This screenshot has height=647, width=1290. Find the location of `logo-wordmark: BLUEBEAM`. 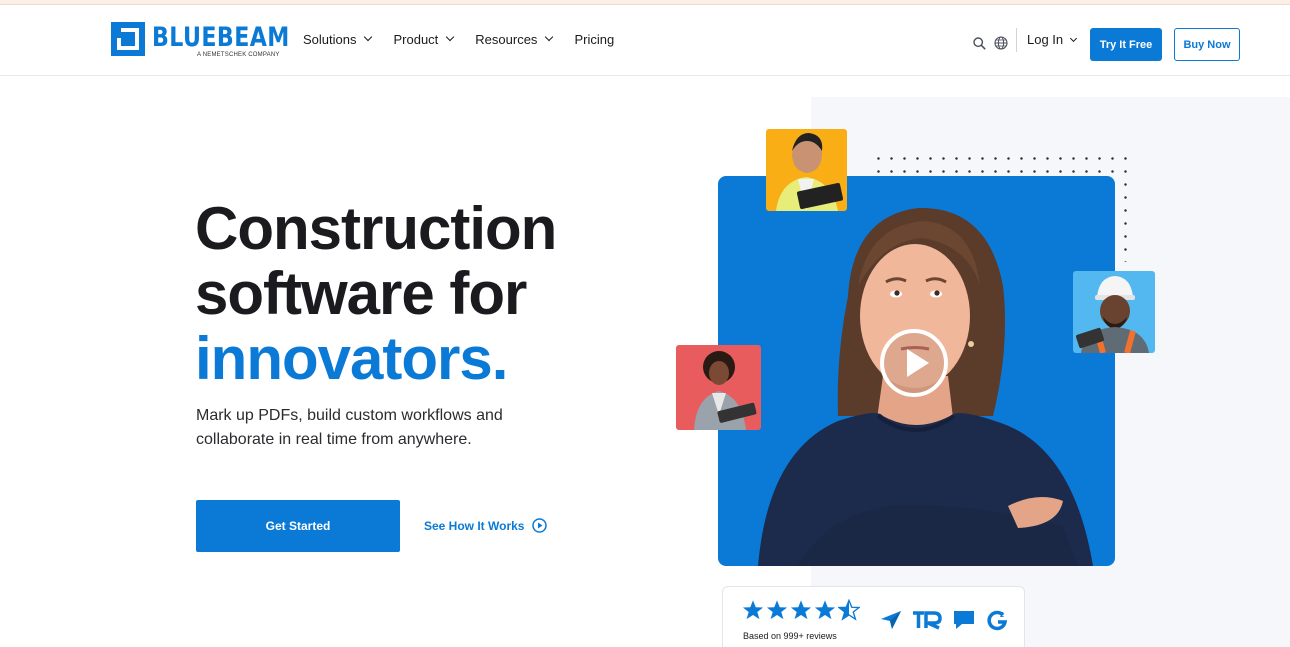

logo-wordmark: BLUEBEAM is located at coordinates (221, 37).